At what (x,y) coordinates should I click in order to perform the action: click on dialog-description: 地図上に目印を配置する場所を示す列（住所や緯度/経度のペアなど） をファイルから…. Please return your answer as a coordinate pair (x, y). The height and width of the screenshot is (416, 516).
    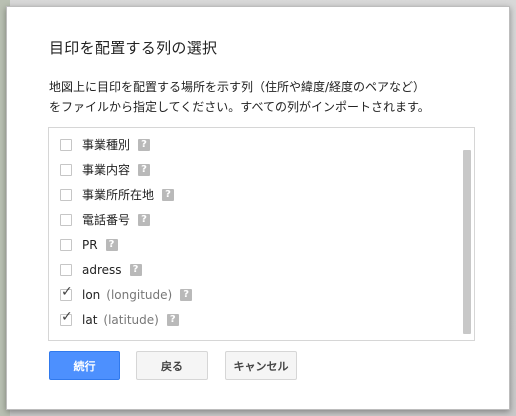
    Looking at the image, I should click on (264, 97).